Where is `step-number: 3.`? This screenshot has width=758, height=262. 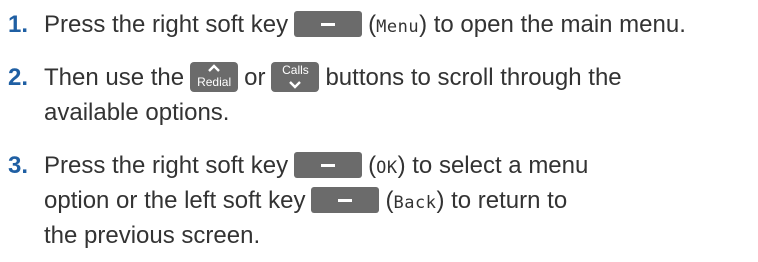
step-number: 3. is located at coordinates (18, 165).